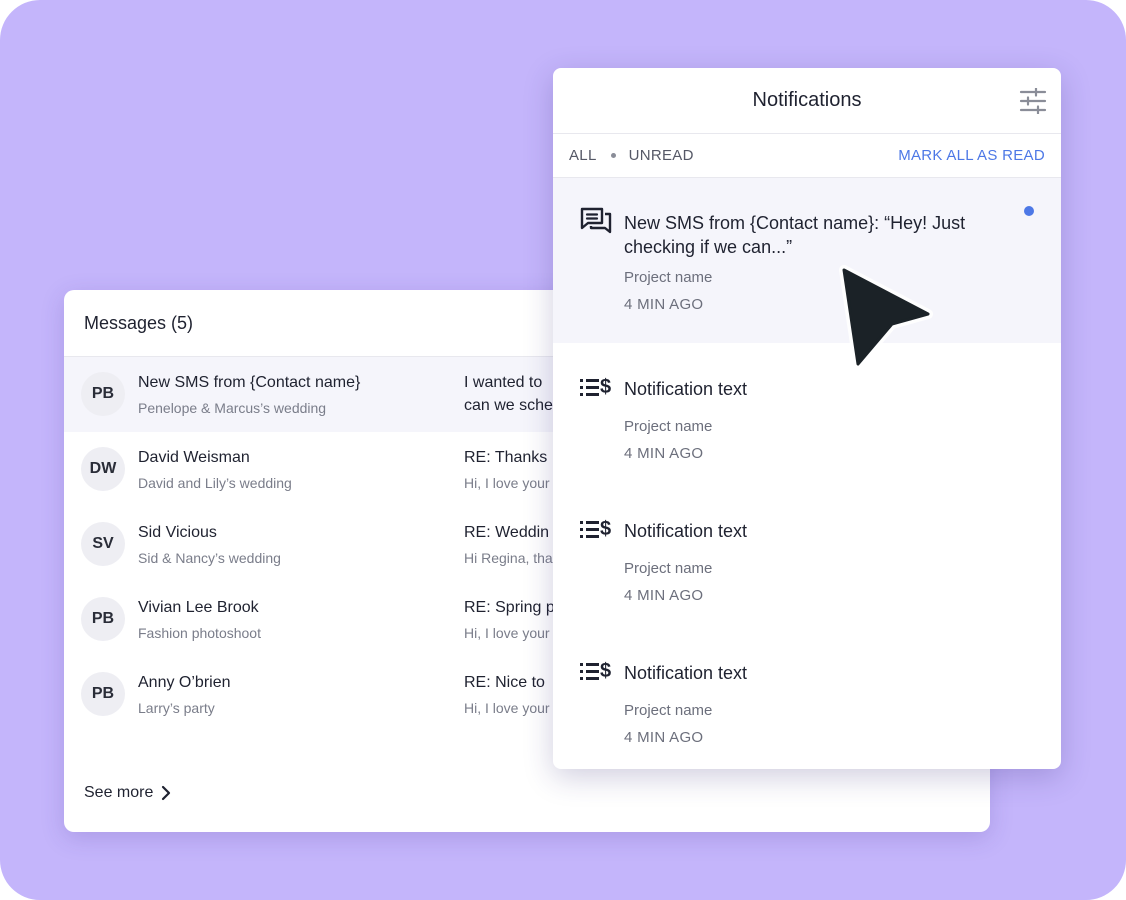 The height and width of the screenshot is (900, 1126). I want to click on unread-indicator, so click(1029, 211).